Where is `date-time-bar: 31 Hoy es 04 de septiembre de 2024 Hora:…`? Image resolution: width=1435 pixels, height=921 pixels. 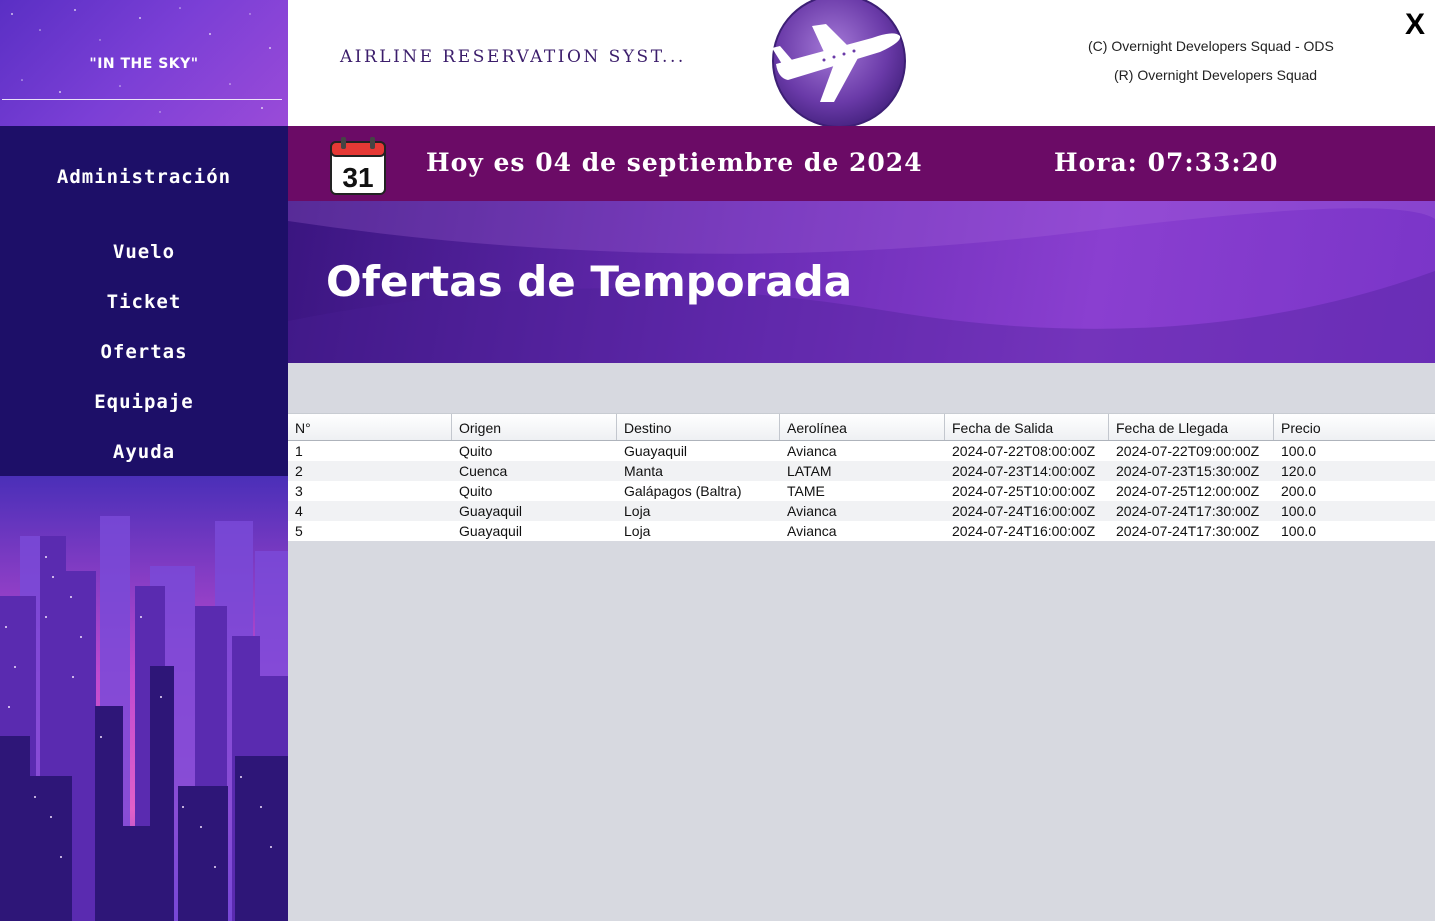 date-time-bar: 31 Hoy es 04 de septiembre de 2024 Hora:… is located at coordinates (861, 163).